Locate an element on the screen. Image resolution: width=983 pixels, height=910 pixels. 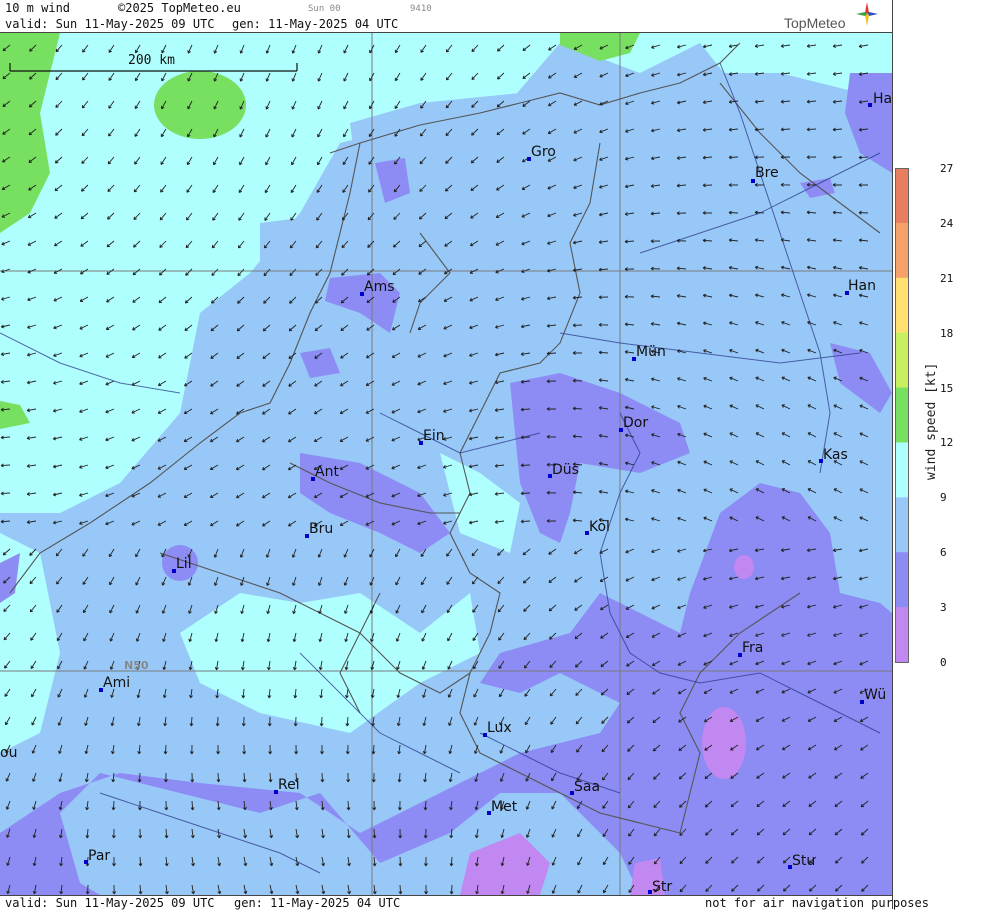
green-patch is located at coordinates (200, 105).